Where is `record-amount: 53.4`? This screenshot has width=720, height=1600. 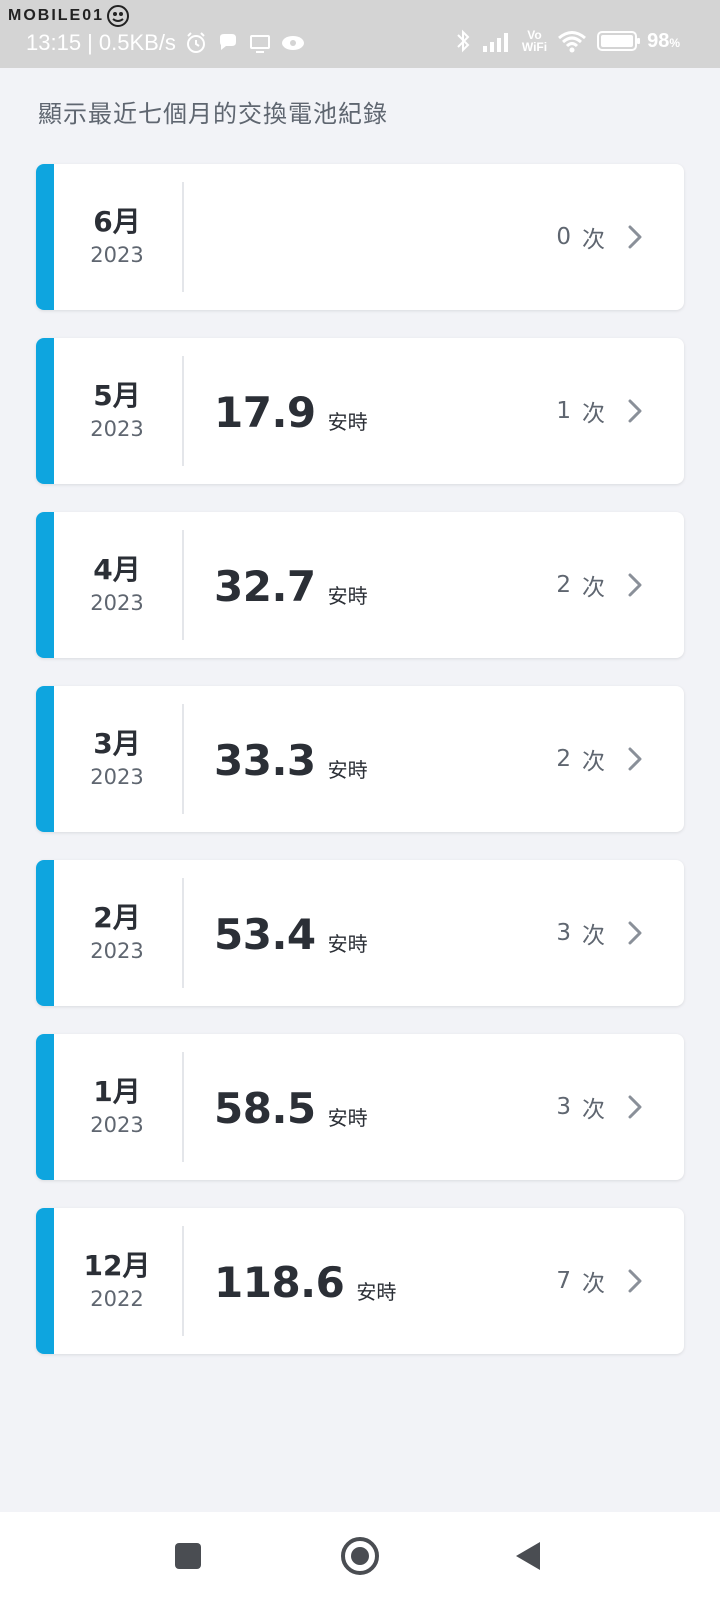
record-amount: 53.4 is located at coordinates (265, 934).